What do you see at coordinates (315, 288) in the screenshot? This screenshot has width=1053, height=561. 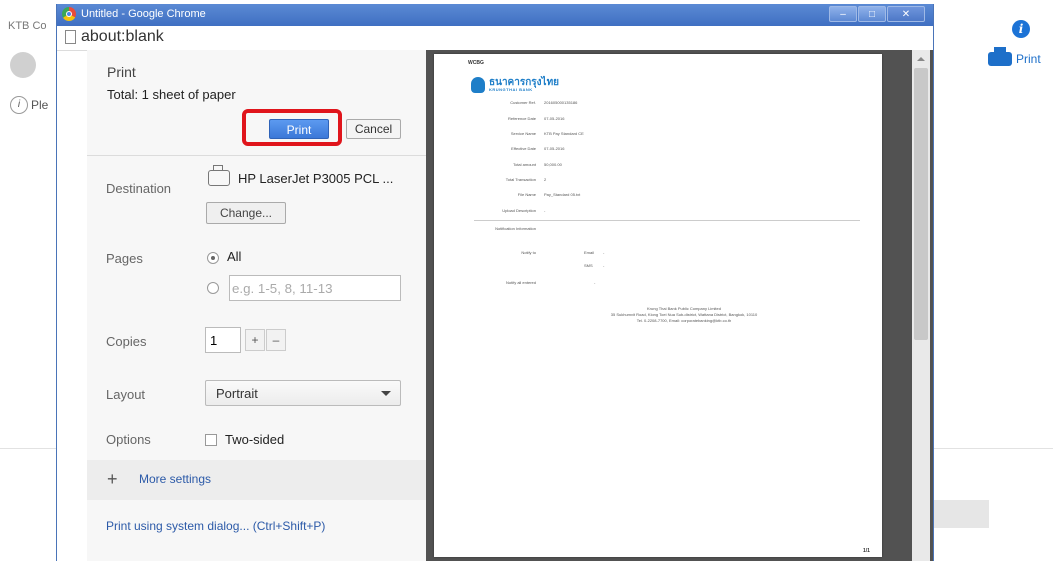 I see `page-range-input` at bounding box center [315, 288].